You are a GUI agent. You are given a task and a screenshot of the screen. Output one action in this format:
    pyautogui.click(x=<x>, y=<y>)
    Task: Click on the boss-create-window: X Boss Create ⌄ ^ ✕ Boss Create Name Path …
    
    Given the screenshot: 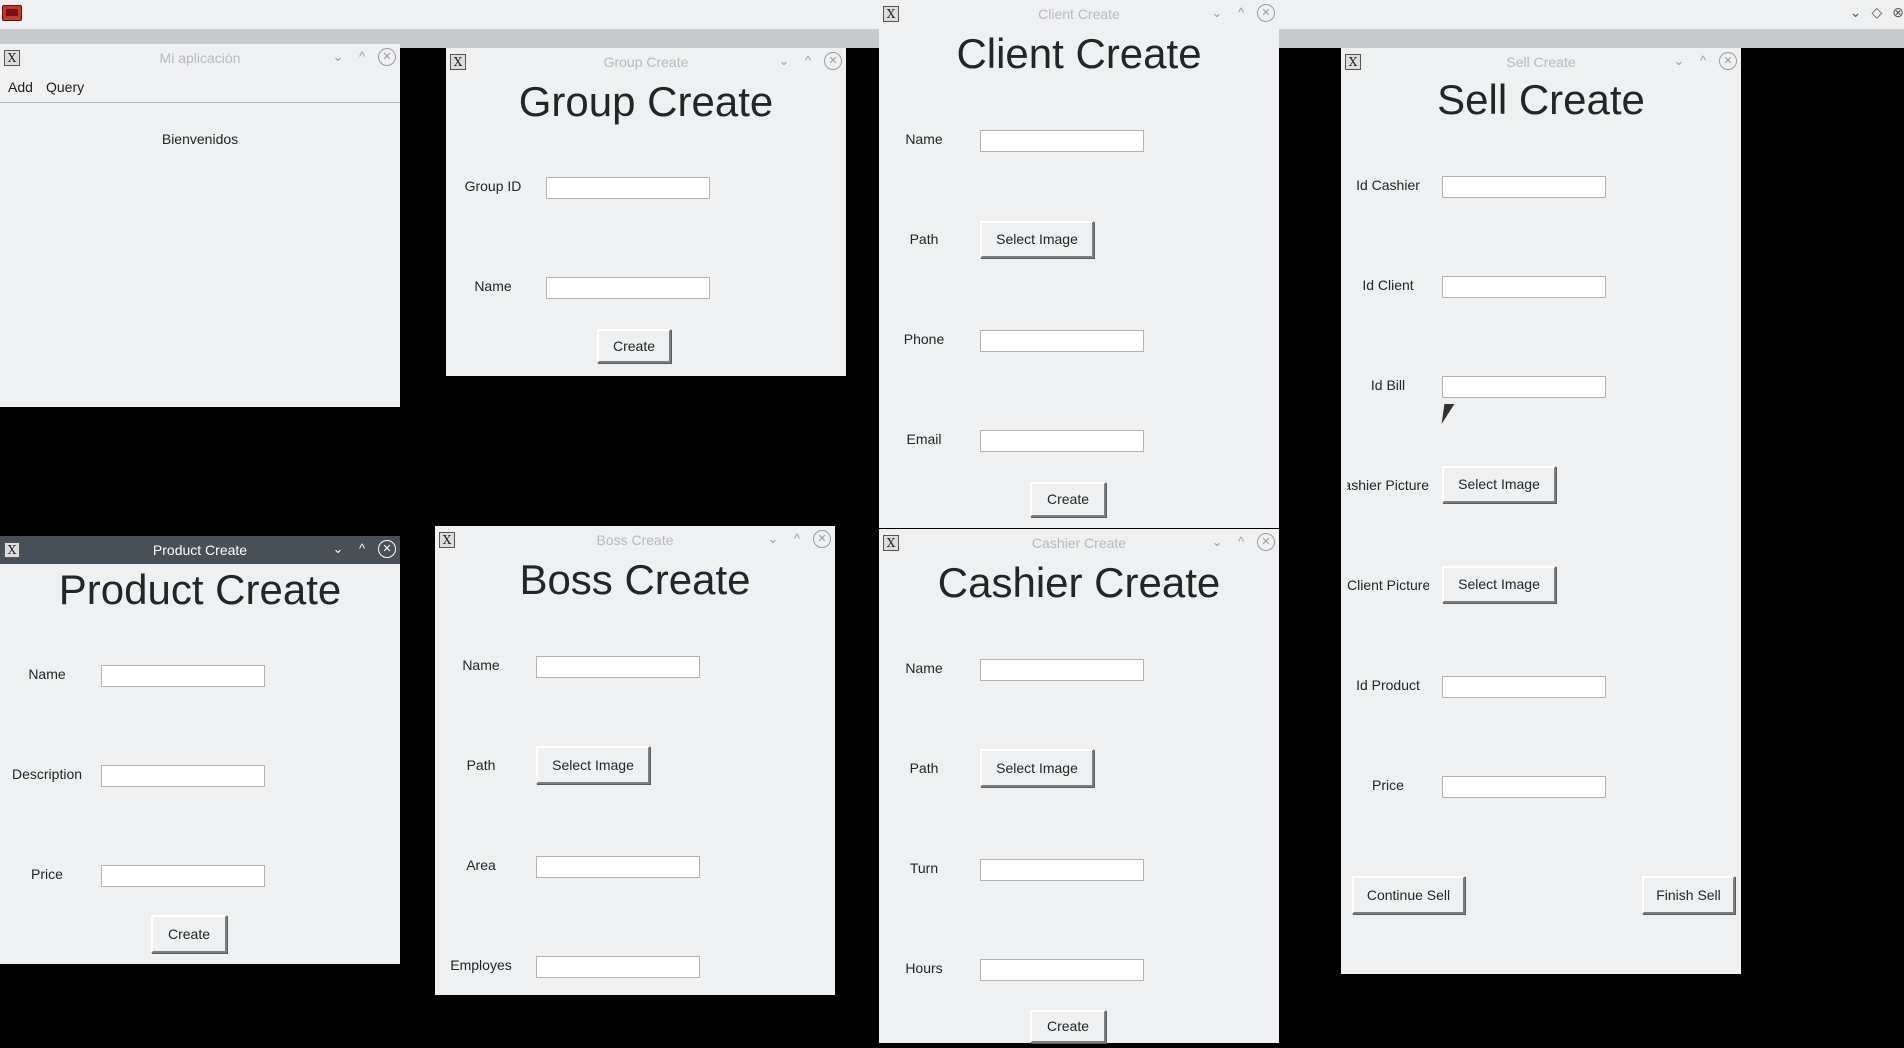 What is the action you would take?
    pyautogui.click(x=635, y=760)
    